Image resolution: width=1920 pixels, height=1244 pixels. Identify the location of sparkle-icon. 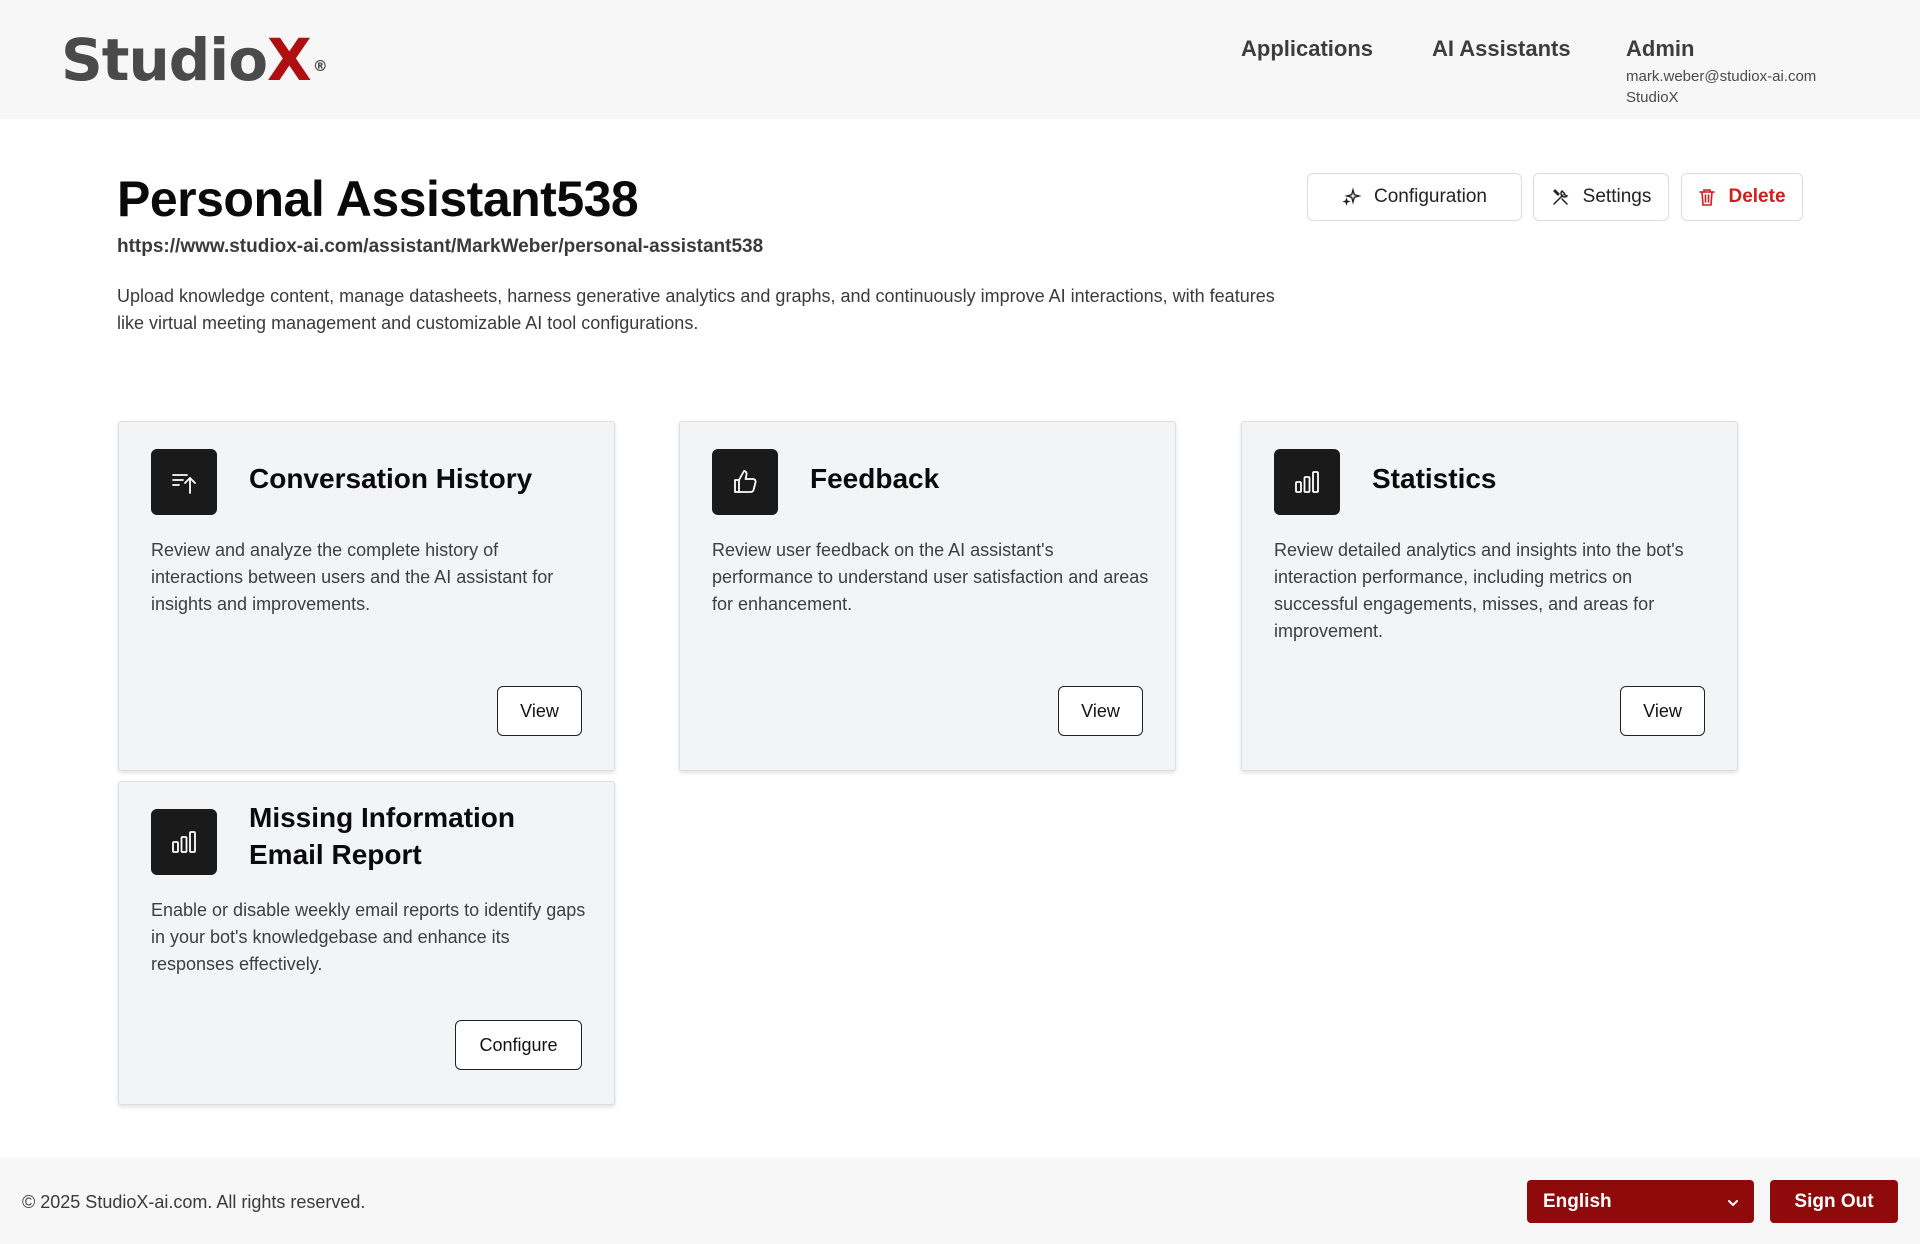
(1352, 197).